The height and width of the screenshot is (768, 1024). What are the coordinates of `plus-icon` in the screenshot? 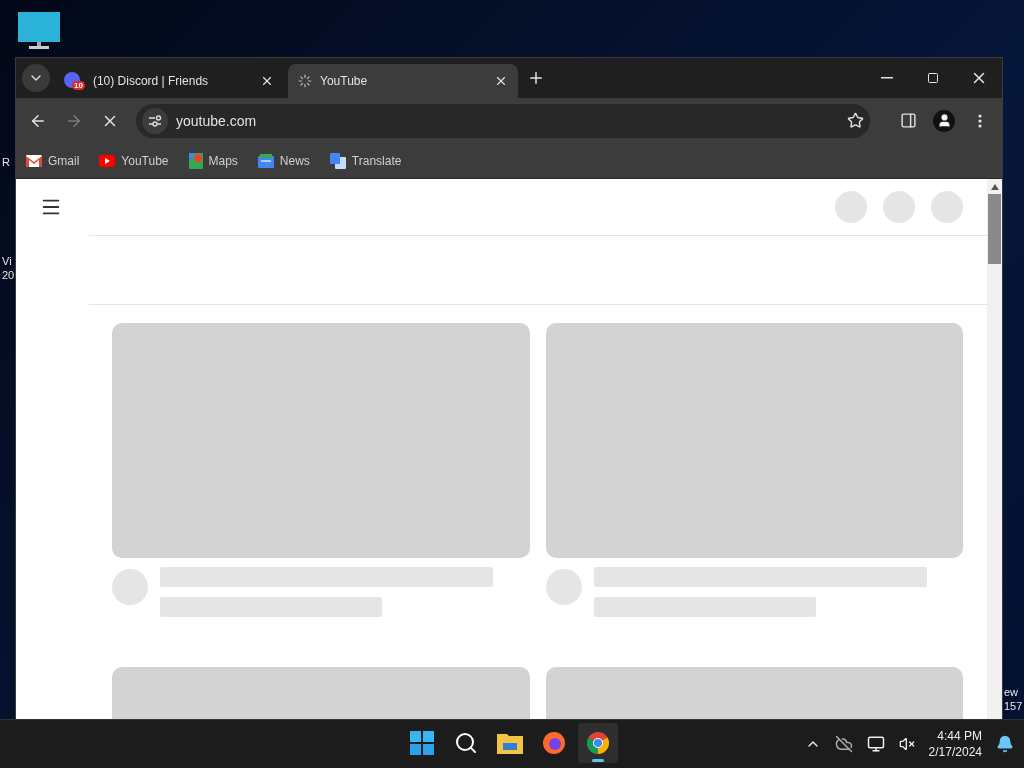 It's located at (536, 78).